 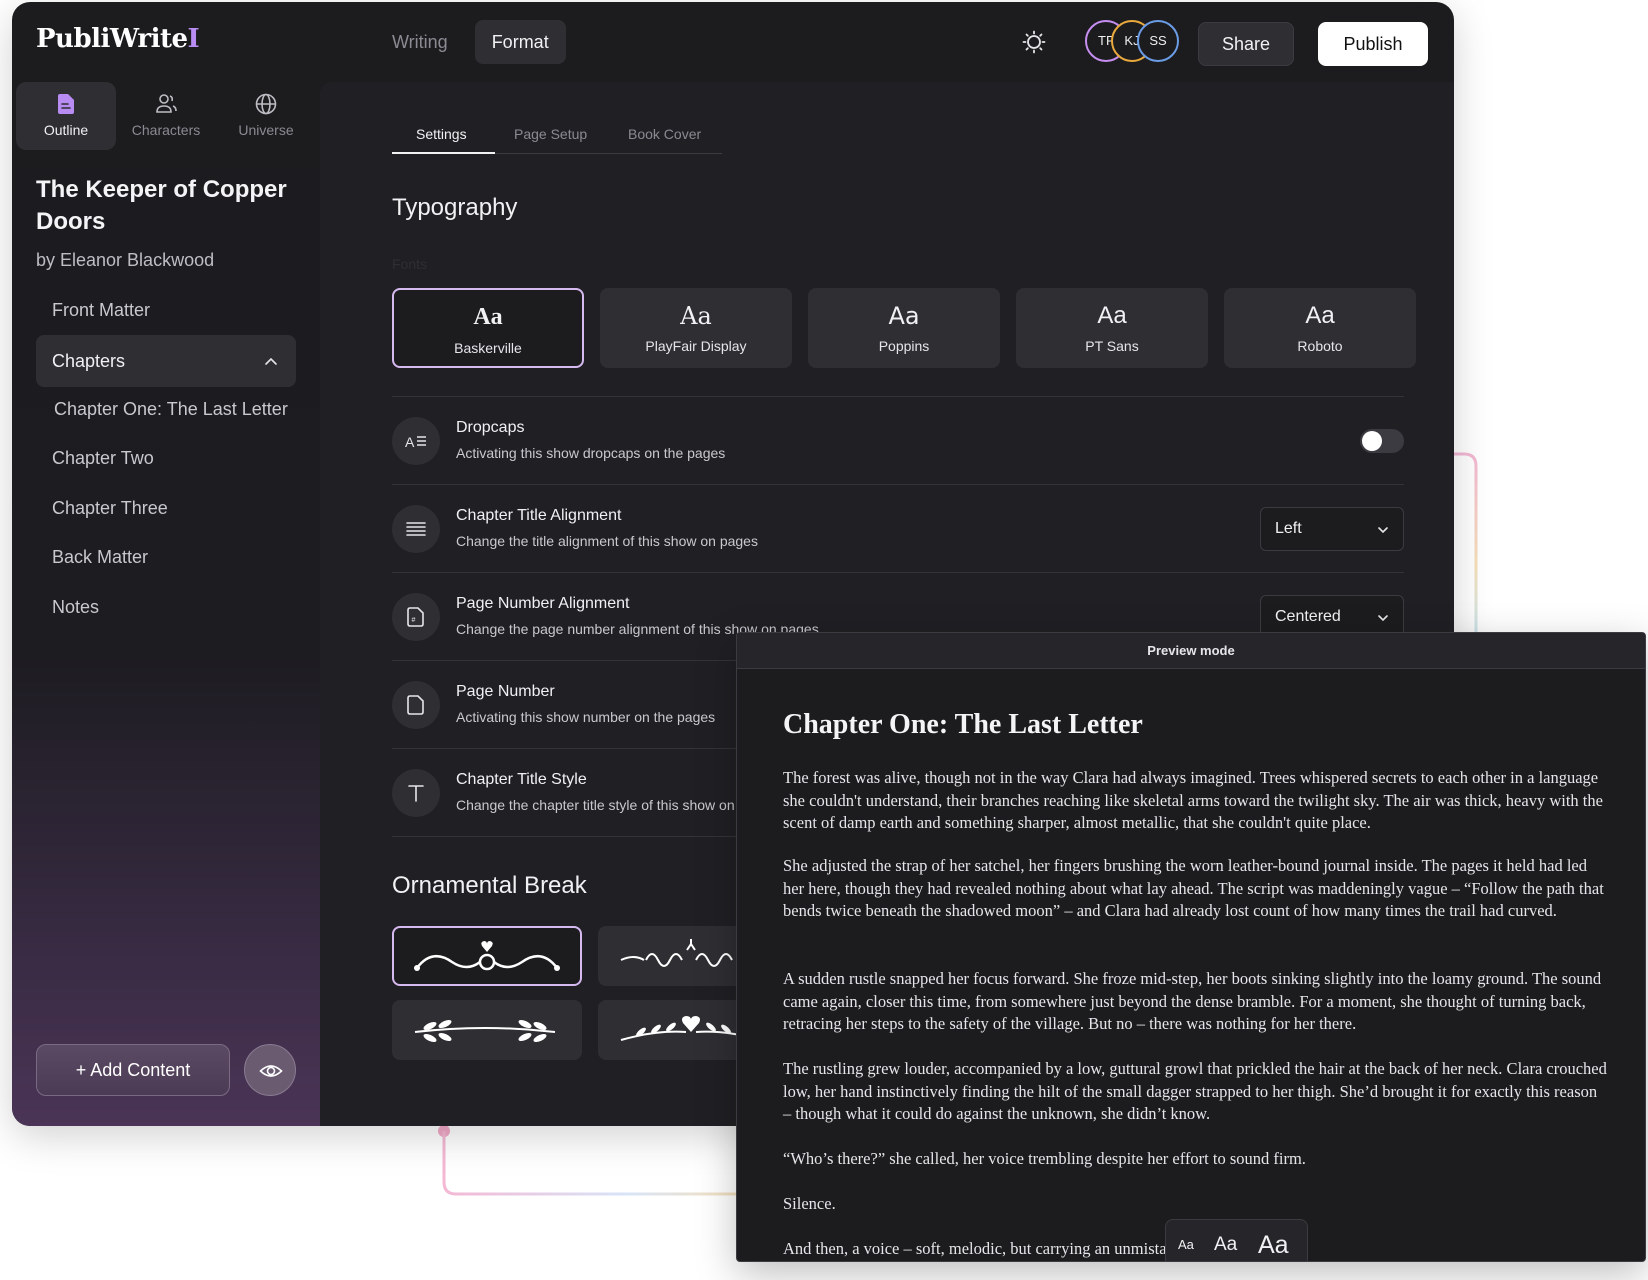 I want to click on preview-toggle-button, so click(x=270, y=1070).